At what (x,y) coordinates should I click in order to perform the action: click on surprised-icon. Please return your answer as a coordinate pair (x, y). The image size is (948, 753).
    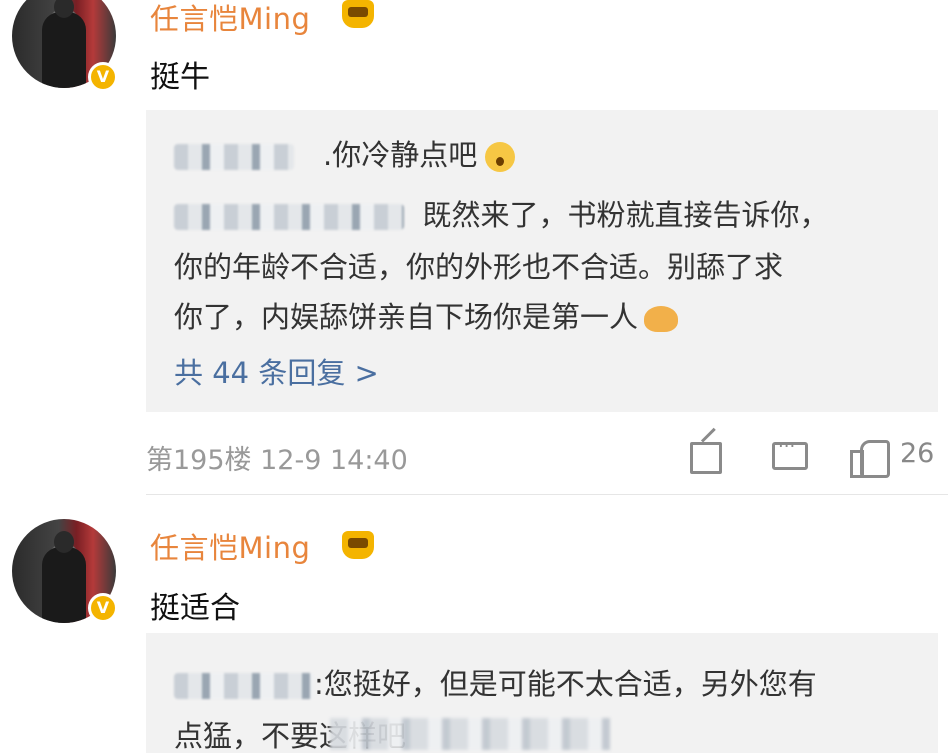
    Looking at the image, I should click on (500, 157).